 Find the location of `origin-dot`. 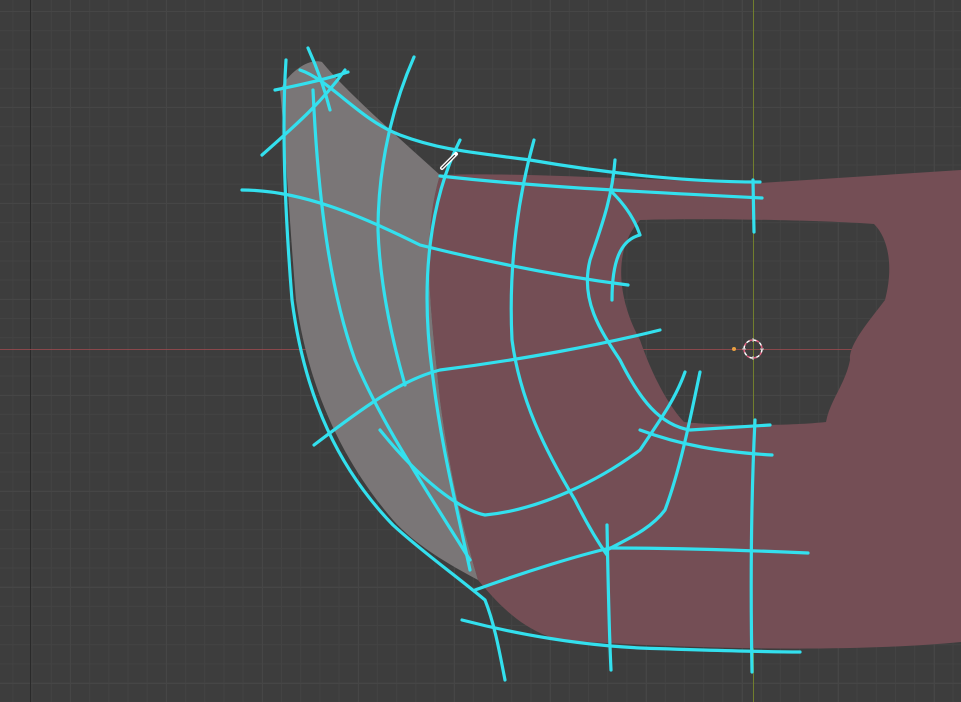

origin-dot is located at coordinates (734, 349).